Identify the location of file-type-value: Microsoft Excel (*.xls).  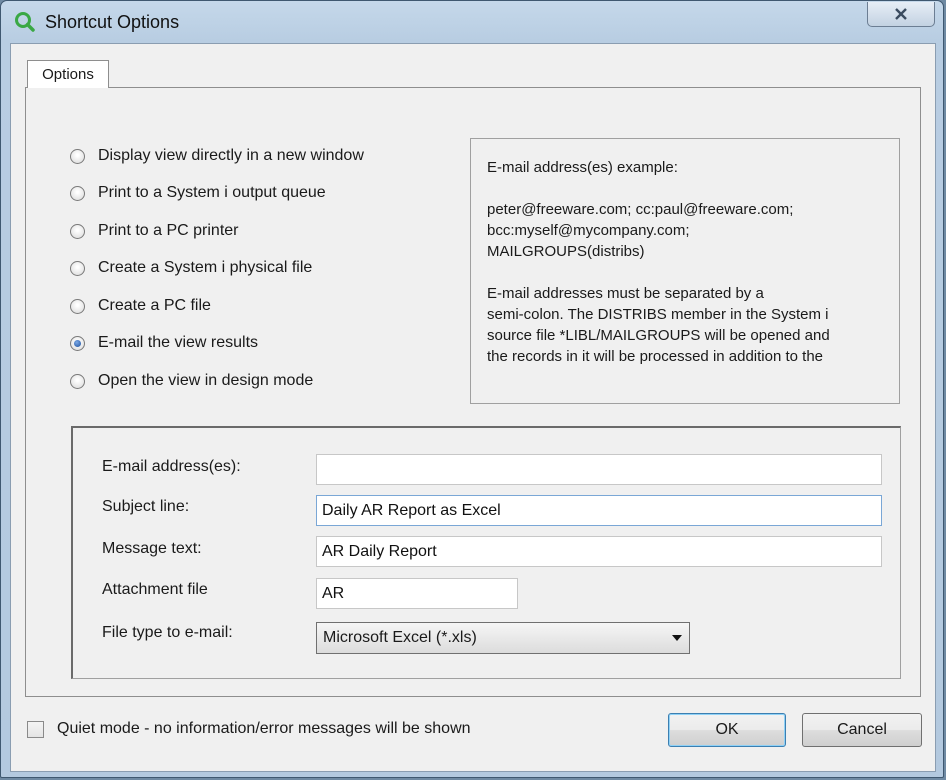
(400, 637).